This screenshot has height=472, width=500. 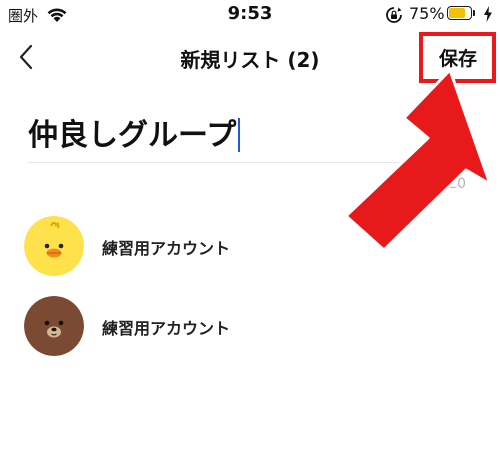 I want to click on text-cursor, so click(x=239, y=134).